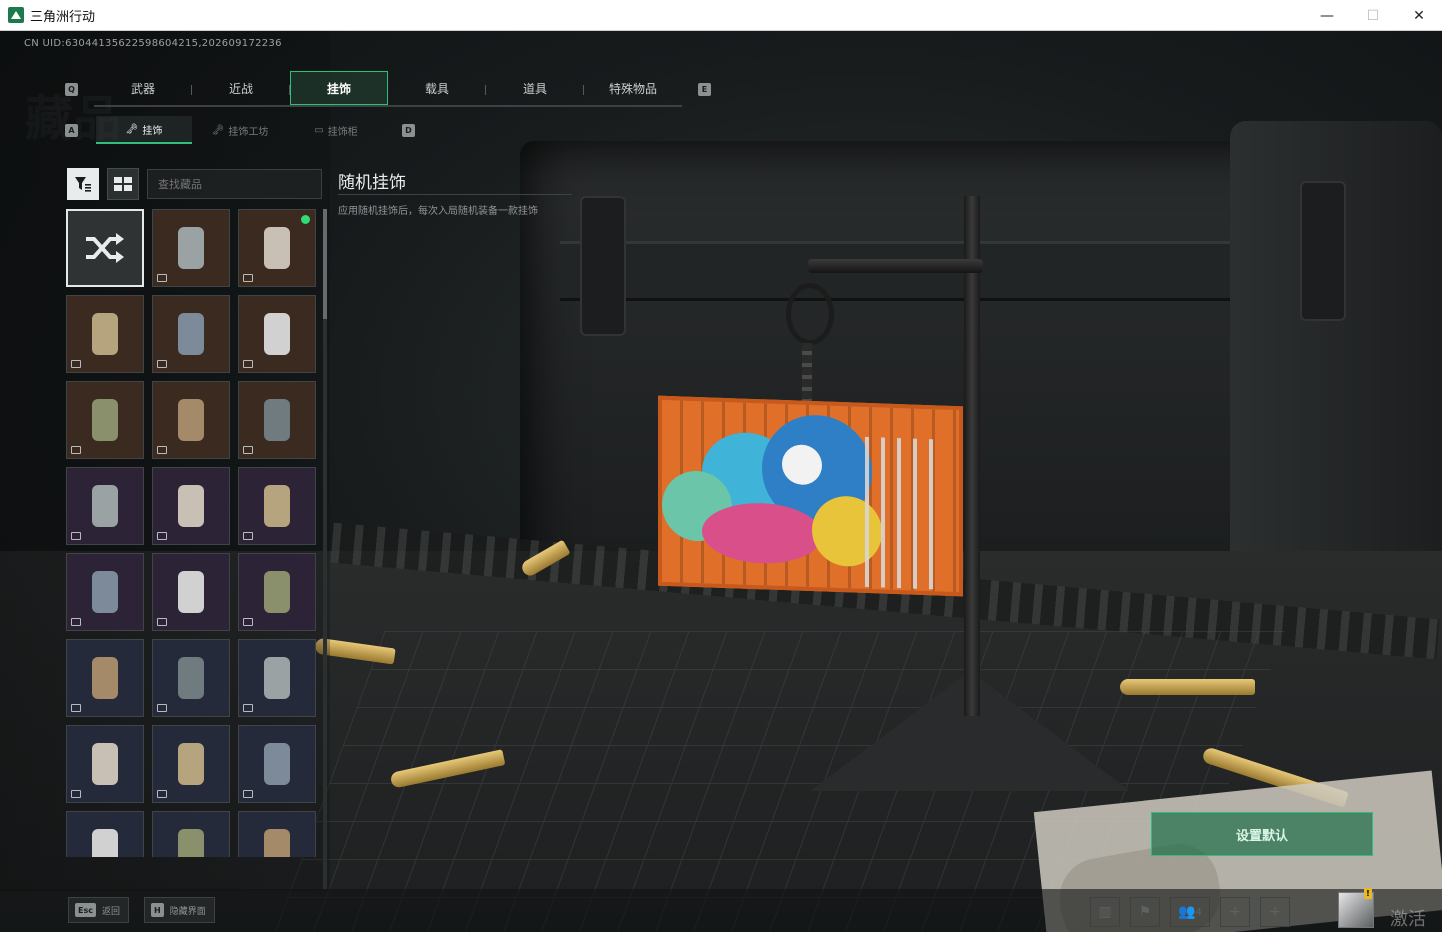 This screenshot has width=1442, height=932. What do you see at coordinates (1187, 912) in the screenshot?
I see `friends-icon: 👥` at bounding box center [1187, 912].